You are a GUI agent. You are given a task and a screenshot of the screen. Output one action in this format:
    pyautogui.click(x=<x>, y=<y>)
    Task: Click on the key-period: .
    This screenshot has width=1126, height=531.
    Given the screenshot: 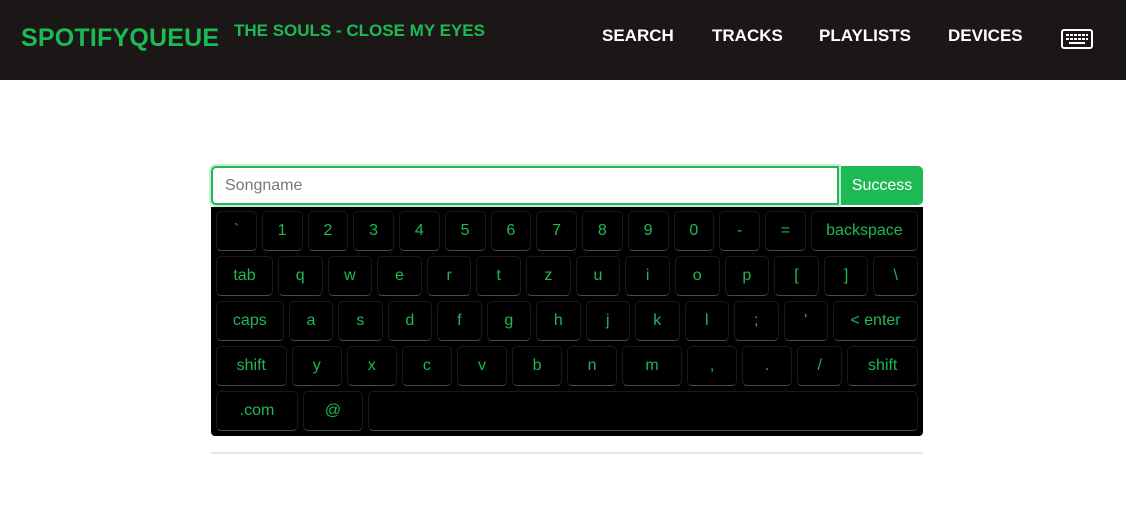 What is the action you would take?
    pyautogui.click(x=767, y=366)
    